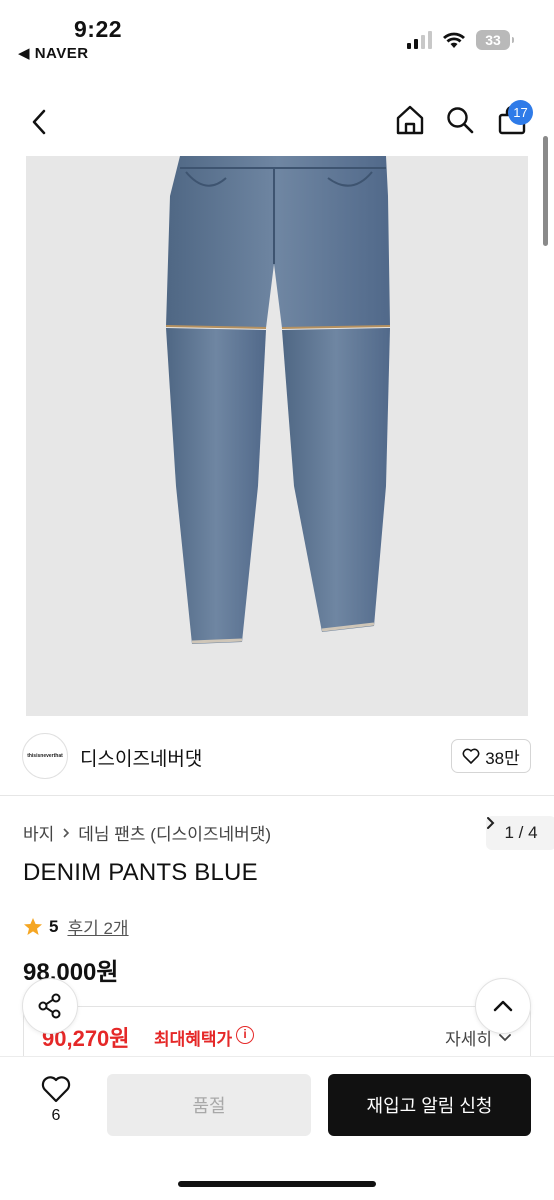  I want to click on chevron-down-icon, so click(505, 1037).